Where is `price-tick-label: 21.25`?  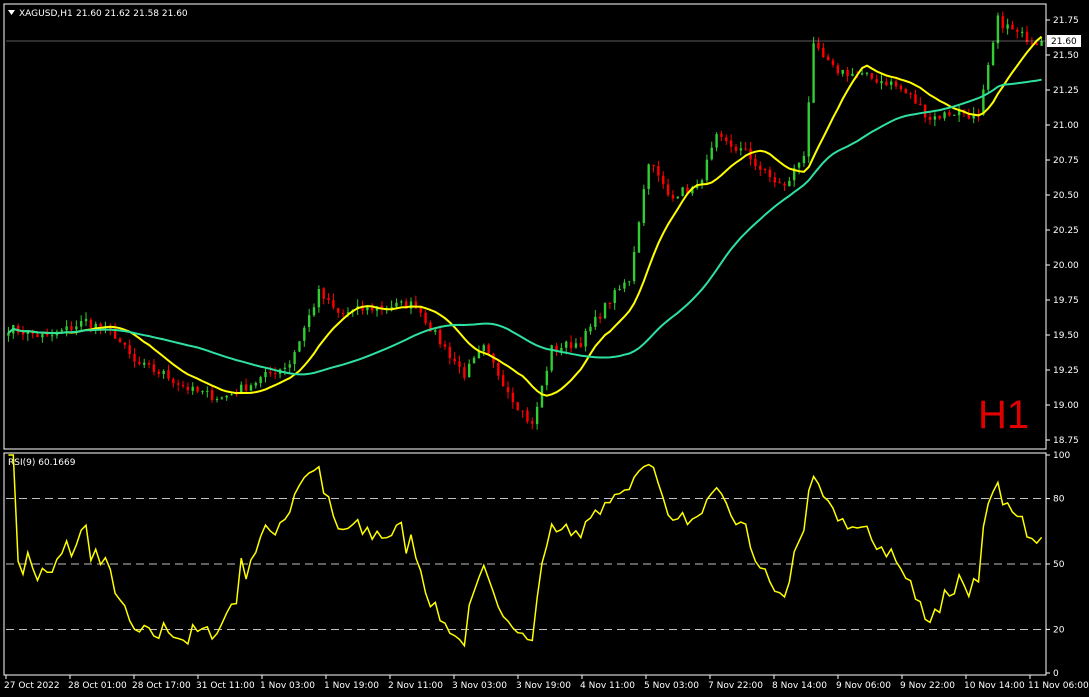 price-tick-label: 21.25 is located at coordinates (1066, 91).